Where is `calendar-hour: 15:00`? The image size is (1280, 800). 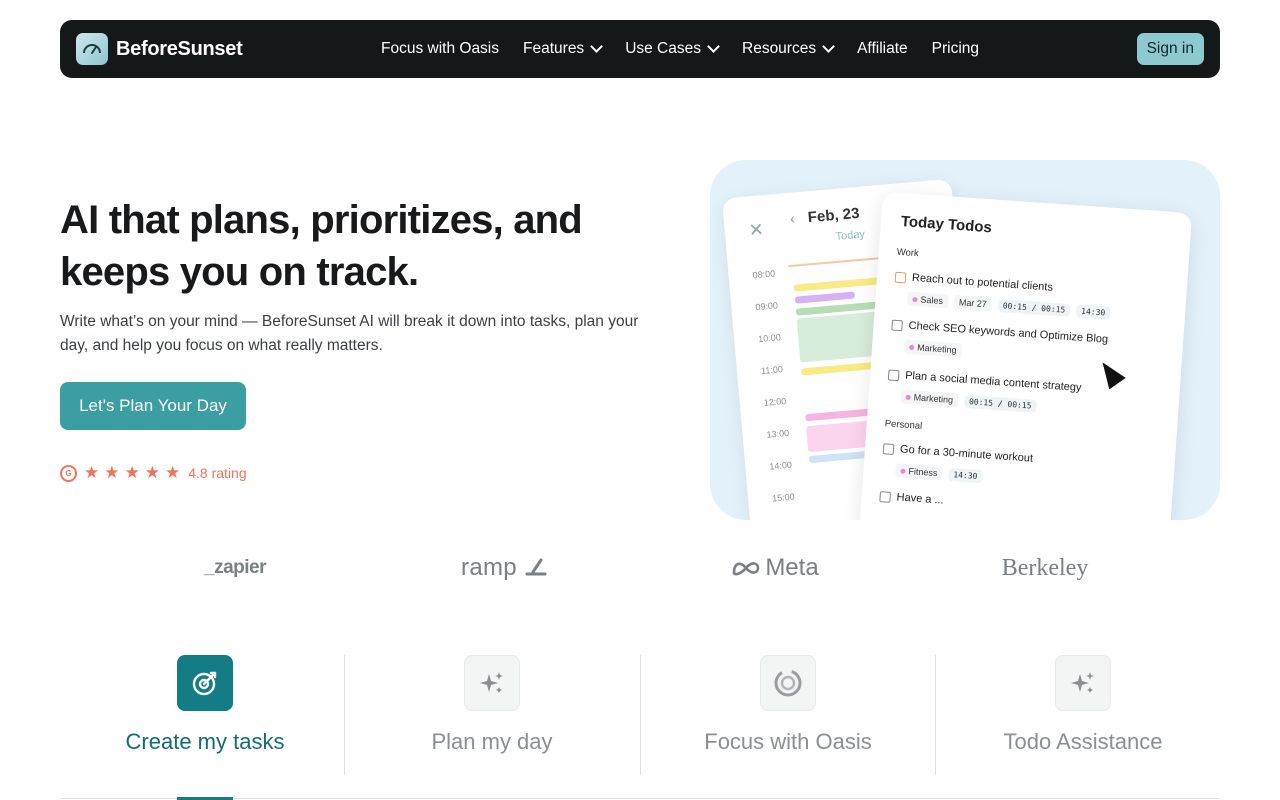
calendar-hour: 15:00 is located at coordinates (783, 497).